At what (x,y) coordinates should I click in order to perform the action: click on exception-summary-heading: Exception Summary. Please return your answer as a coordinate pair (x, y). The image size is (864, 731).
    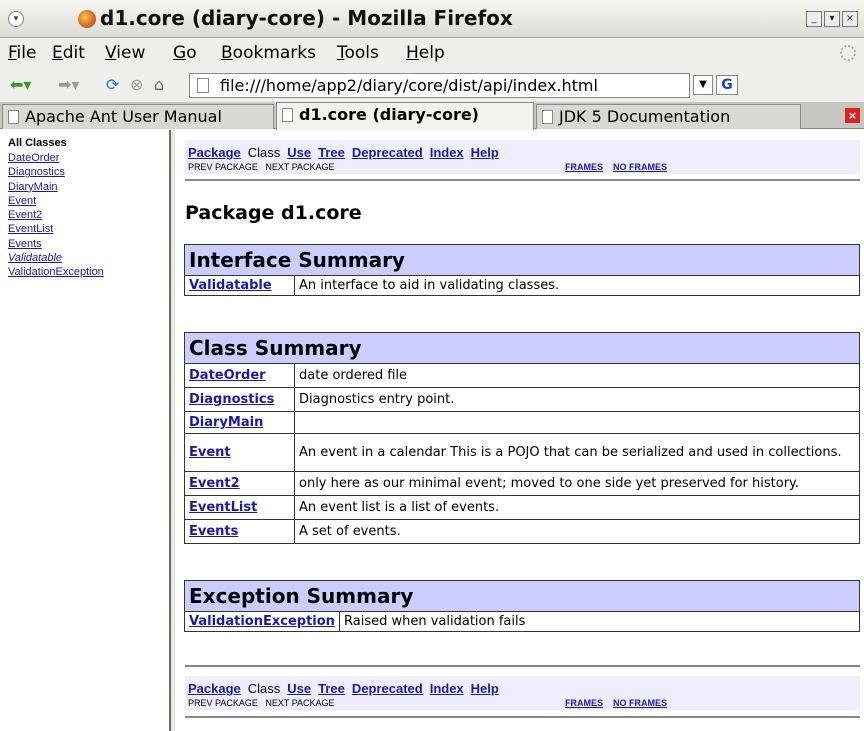
    Looking at the image, I should click on (522, 596).